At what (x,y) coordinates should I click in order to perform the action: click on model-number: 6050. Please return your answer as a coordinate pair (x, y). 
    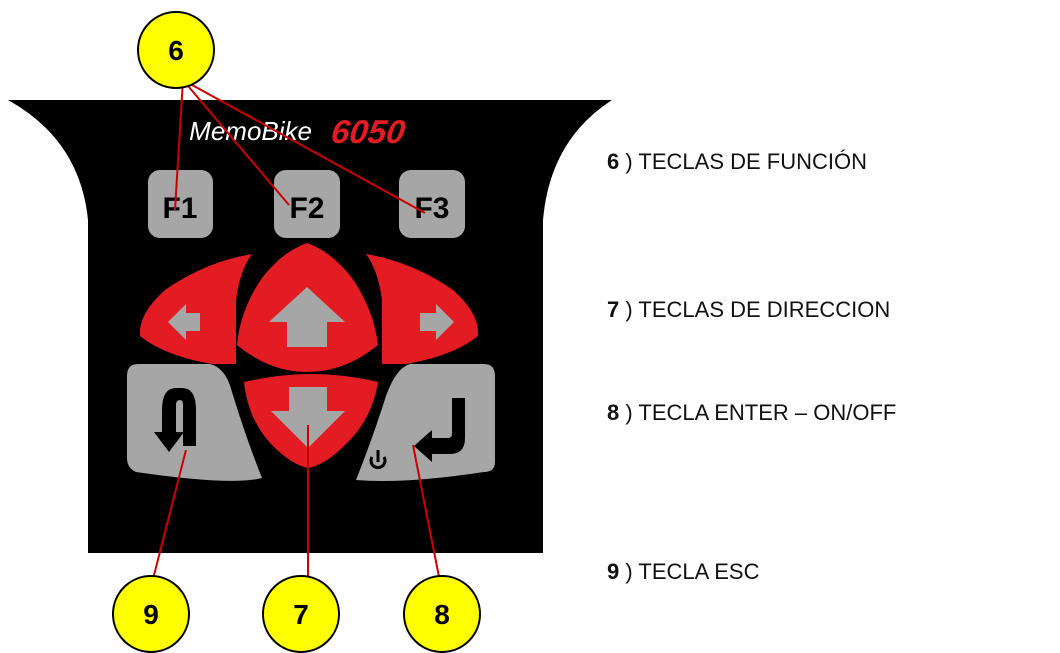
    Looking at the image, I should click on (368, 132).